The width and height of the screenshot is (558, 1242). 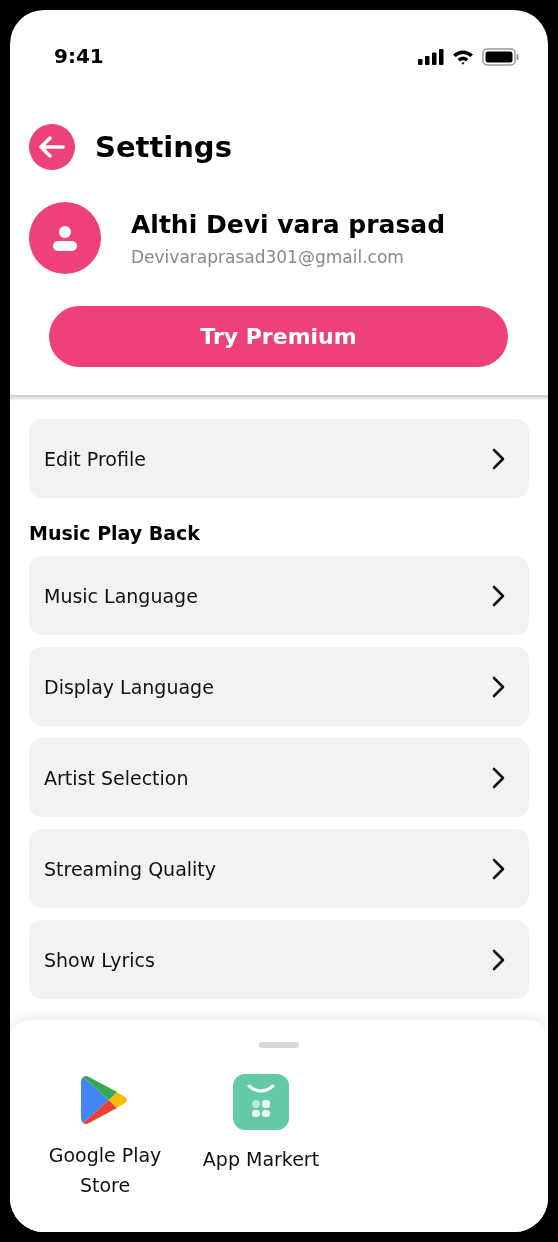 What do you see at coordinates (65, 238) in the screenshot?
I see `person-icon` at bounding box center [65, 238].